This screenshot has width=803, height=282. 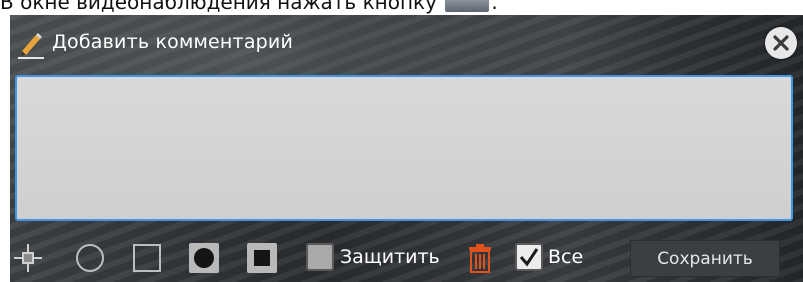 I want to click on square-outline-icon, so click(x=147, y=258).